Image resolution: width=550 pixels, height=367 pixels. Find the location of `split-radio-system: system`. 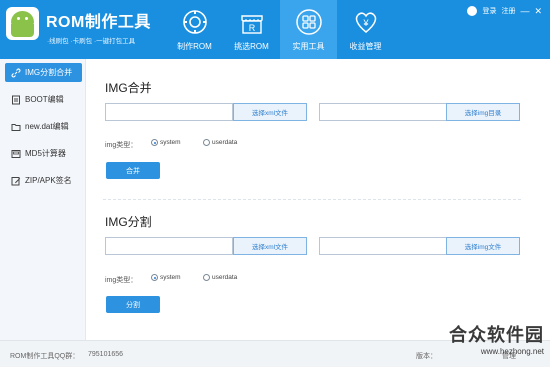

split-radio-system: system is located at coordinates (166, 277).